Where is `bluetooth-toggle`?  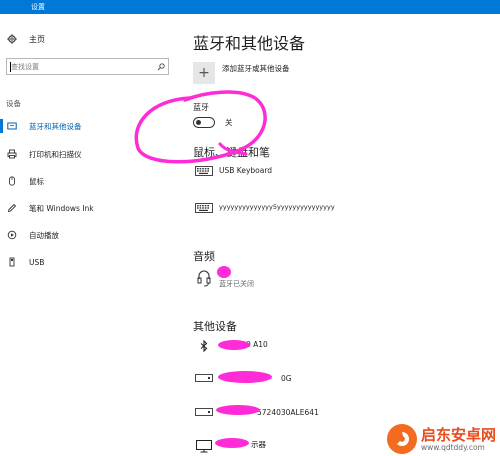 bluetooth-toggle is located at coordinates (204, 122).